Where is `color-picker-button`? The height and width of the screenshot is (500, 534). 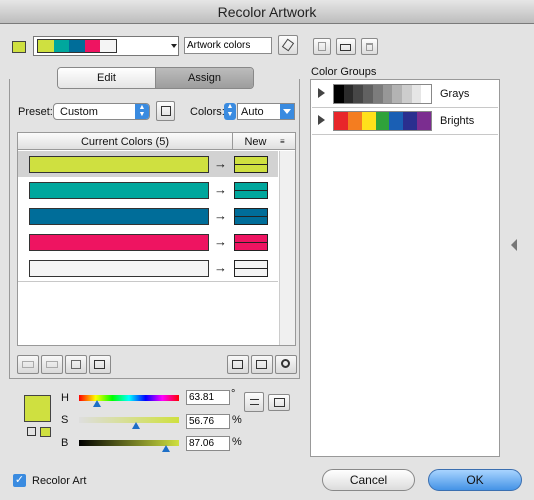 color-picker-button is located at coordinates (288, 45).